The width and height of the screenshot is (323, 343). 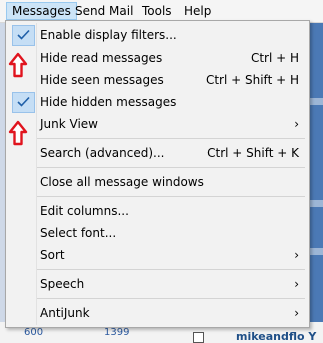 I want to click on menu-help: Help, so click(x=197, y=11).